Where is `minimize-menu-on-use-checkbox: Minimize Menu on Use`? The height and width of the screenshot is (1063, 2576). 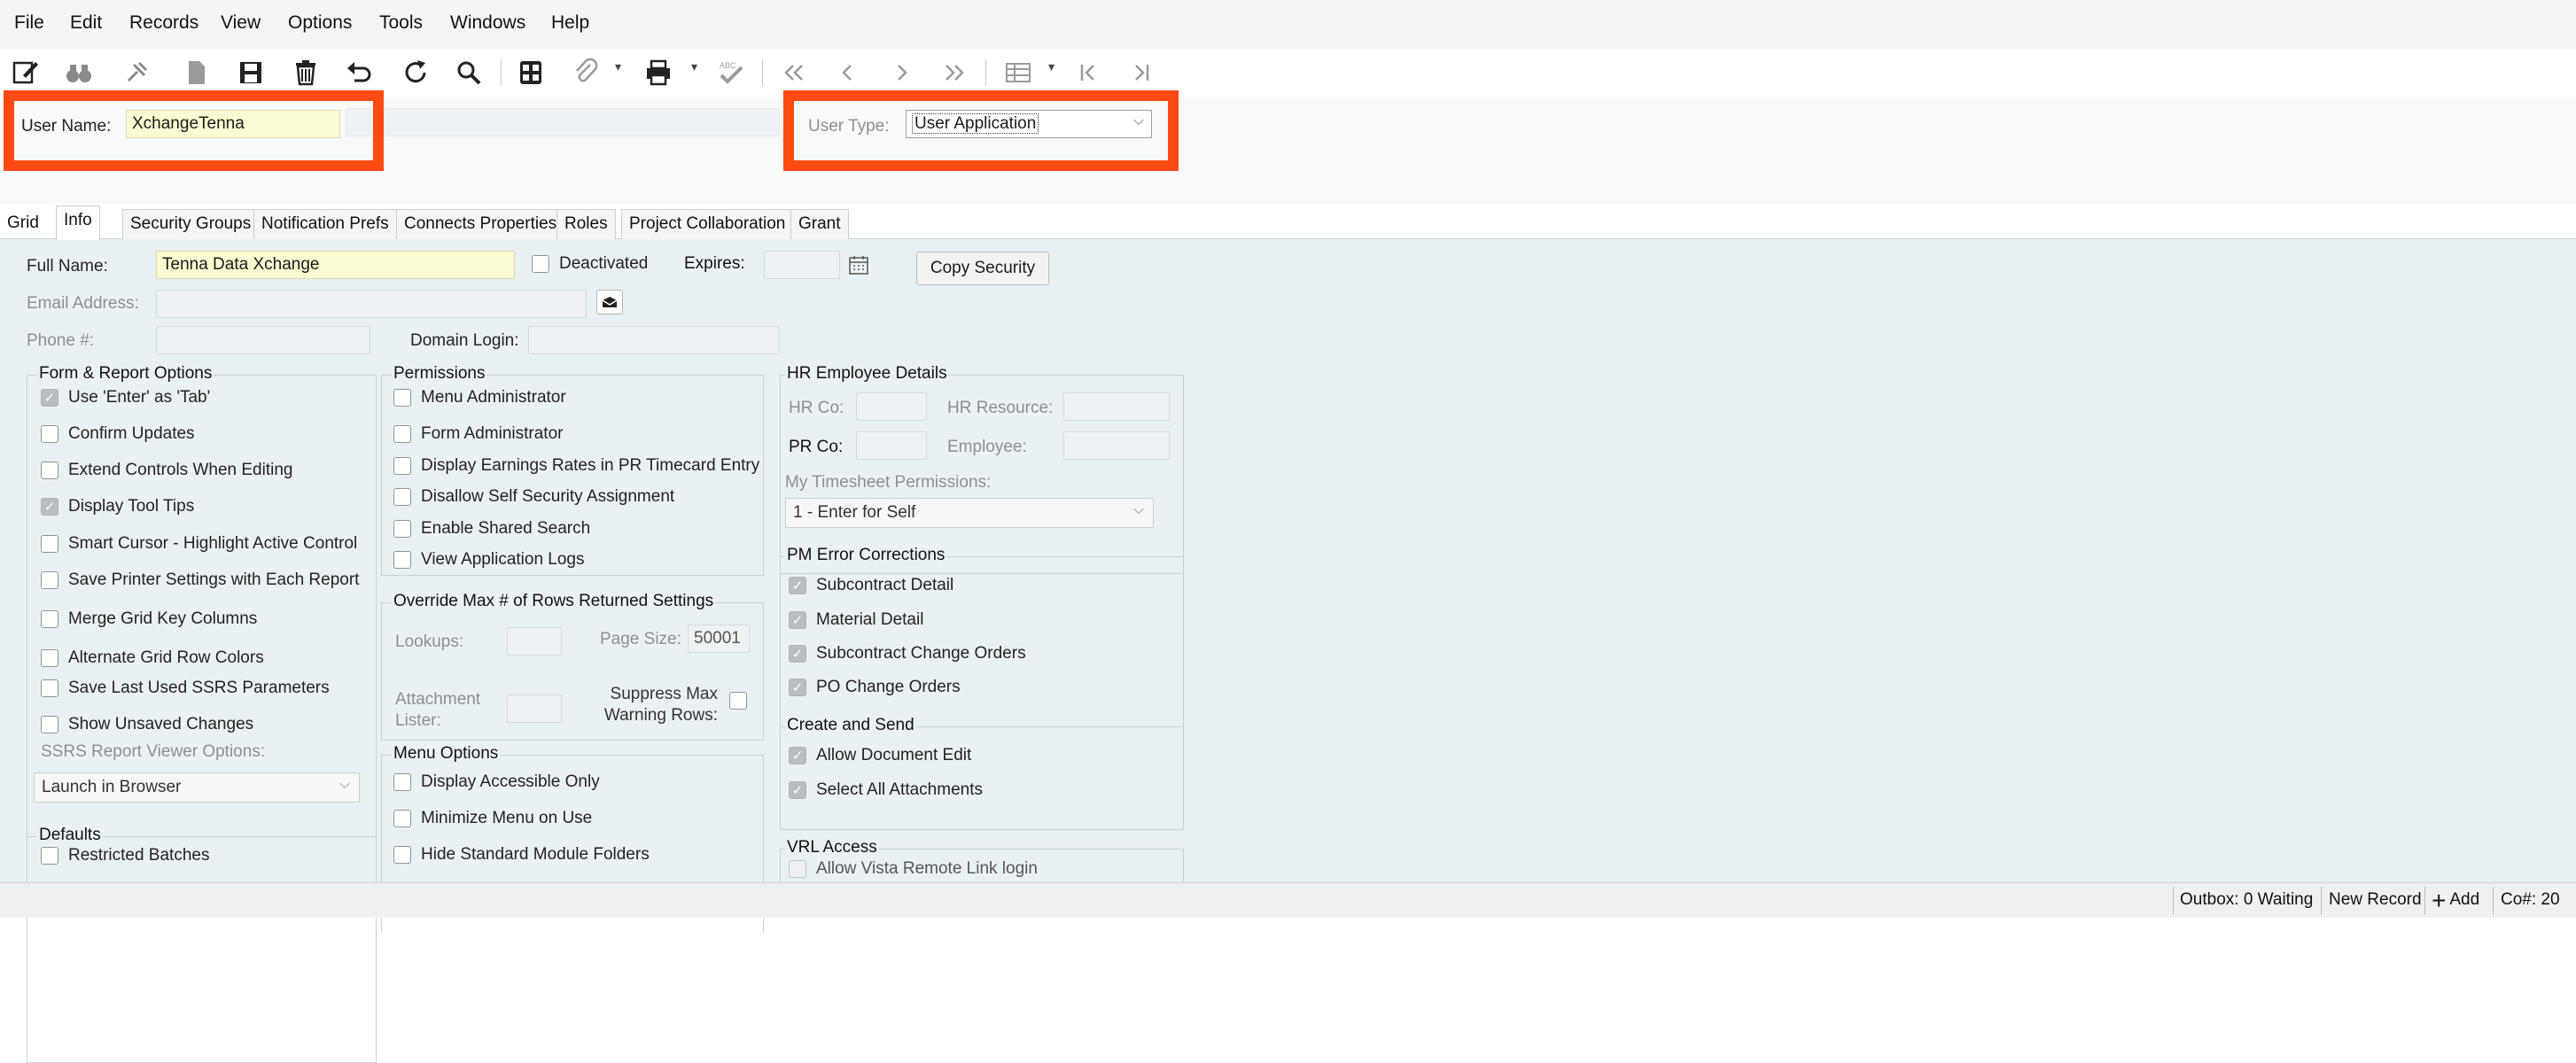
minimize-menu-on-use-checkbox: Minimize Menu on Use is located at coordinates (492, 818).